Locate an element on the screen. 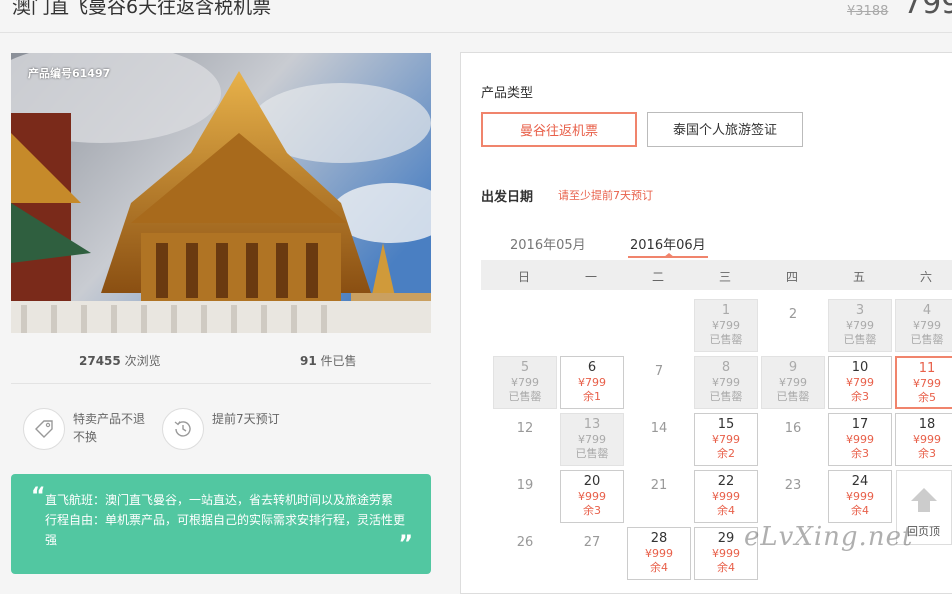  day-status: 余1 is located at coordinates (592, 396).